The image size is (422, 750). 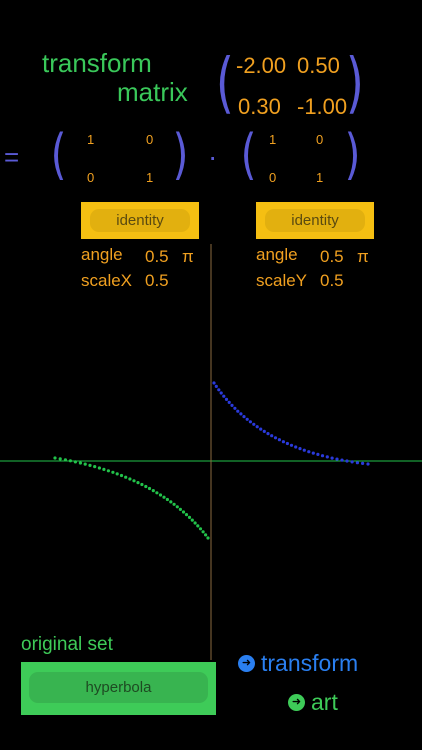 I want to click on right-matrix-c: 0, so click(x=273, y=177).